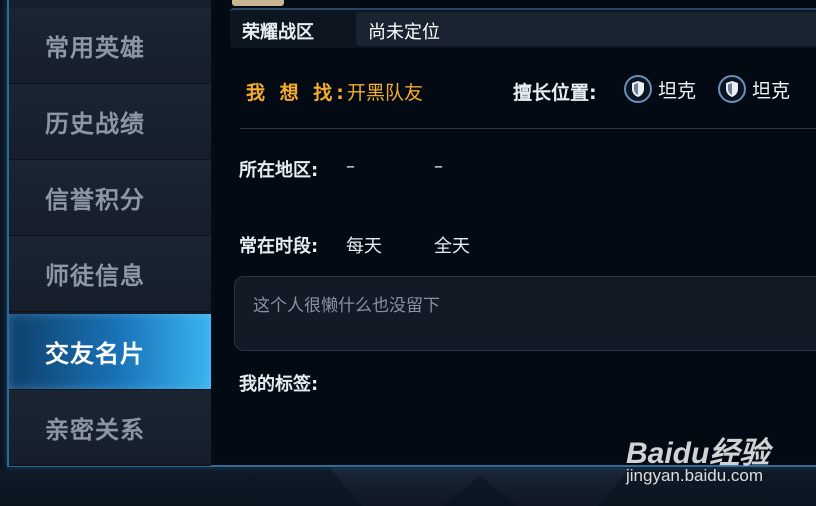 The image size is (816, 506). What do you see at coordinates (297, 93) in the screenshot?
I see `seek-label: 我 想 找:` at bounding box center [297, 93].